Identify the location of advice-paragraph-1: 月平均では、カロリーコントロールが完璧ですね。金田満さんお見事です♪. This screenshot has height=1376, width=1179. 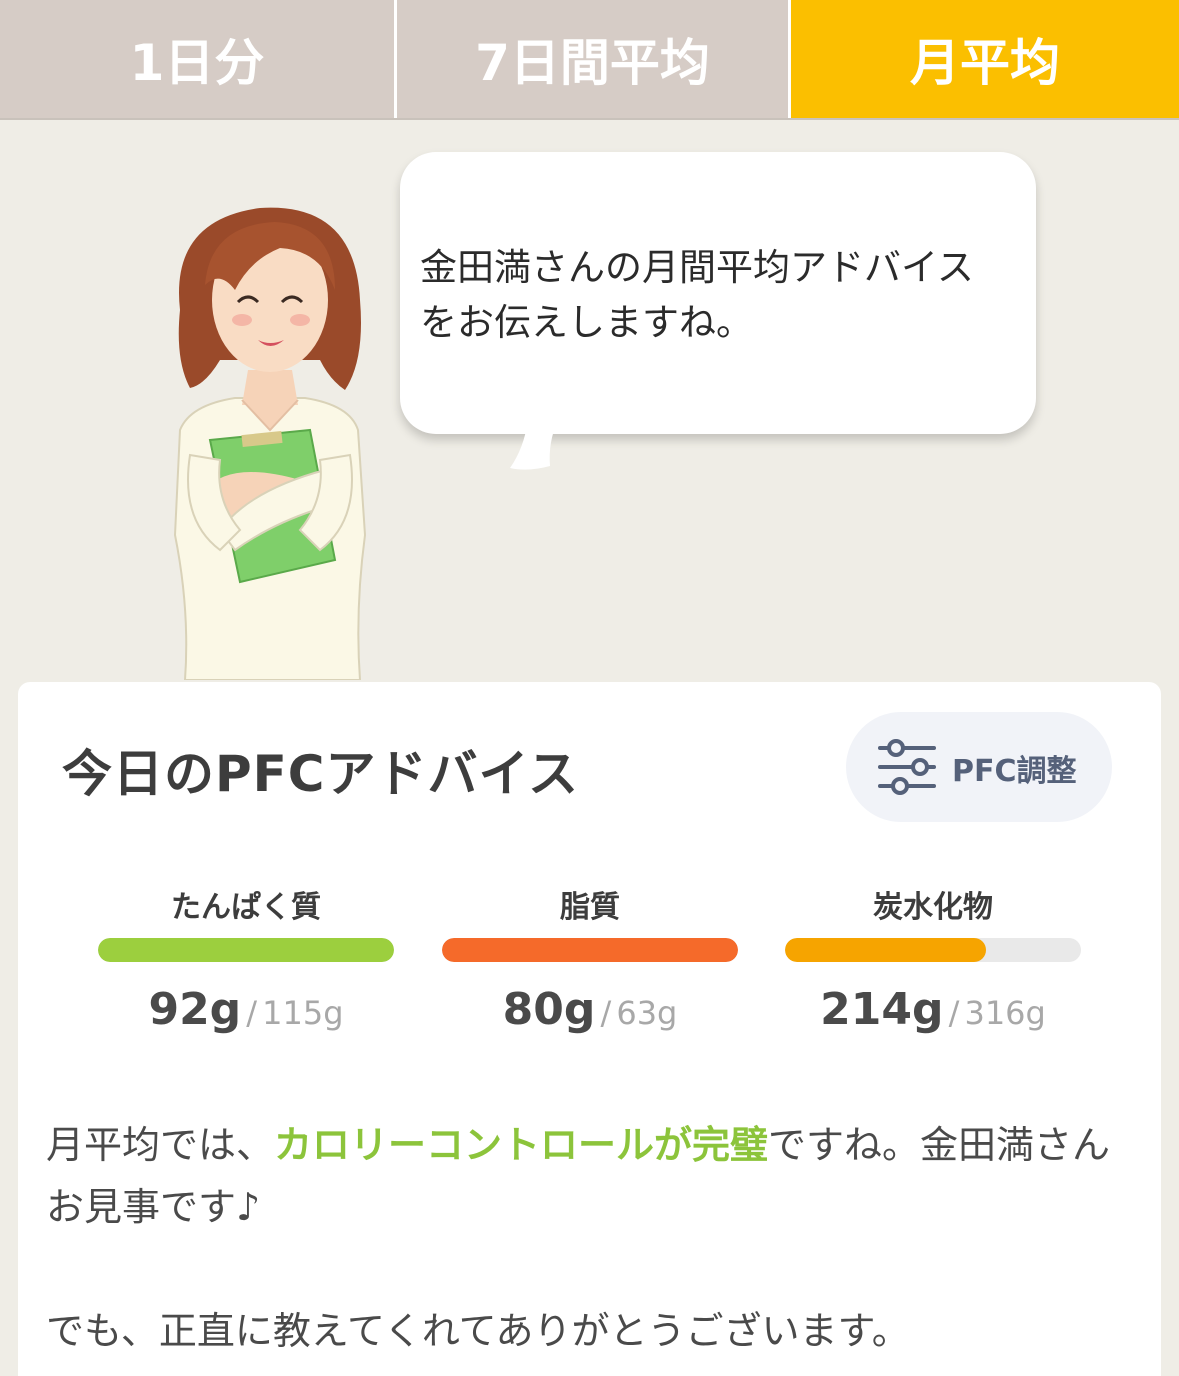
(586, 1176).